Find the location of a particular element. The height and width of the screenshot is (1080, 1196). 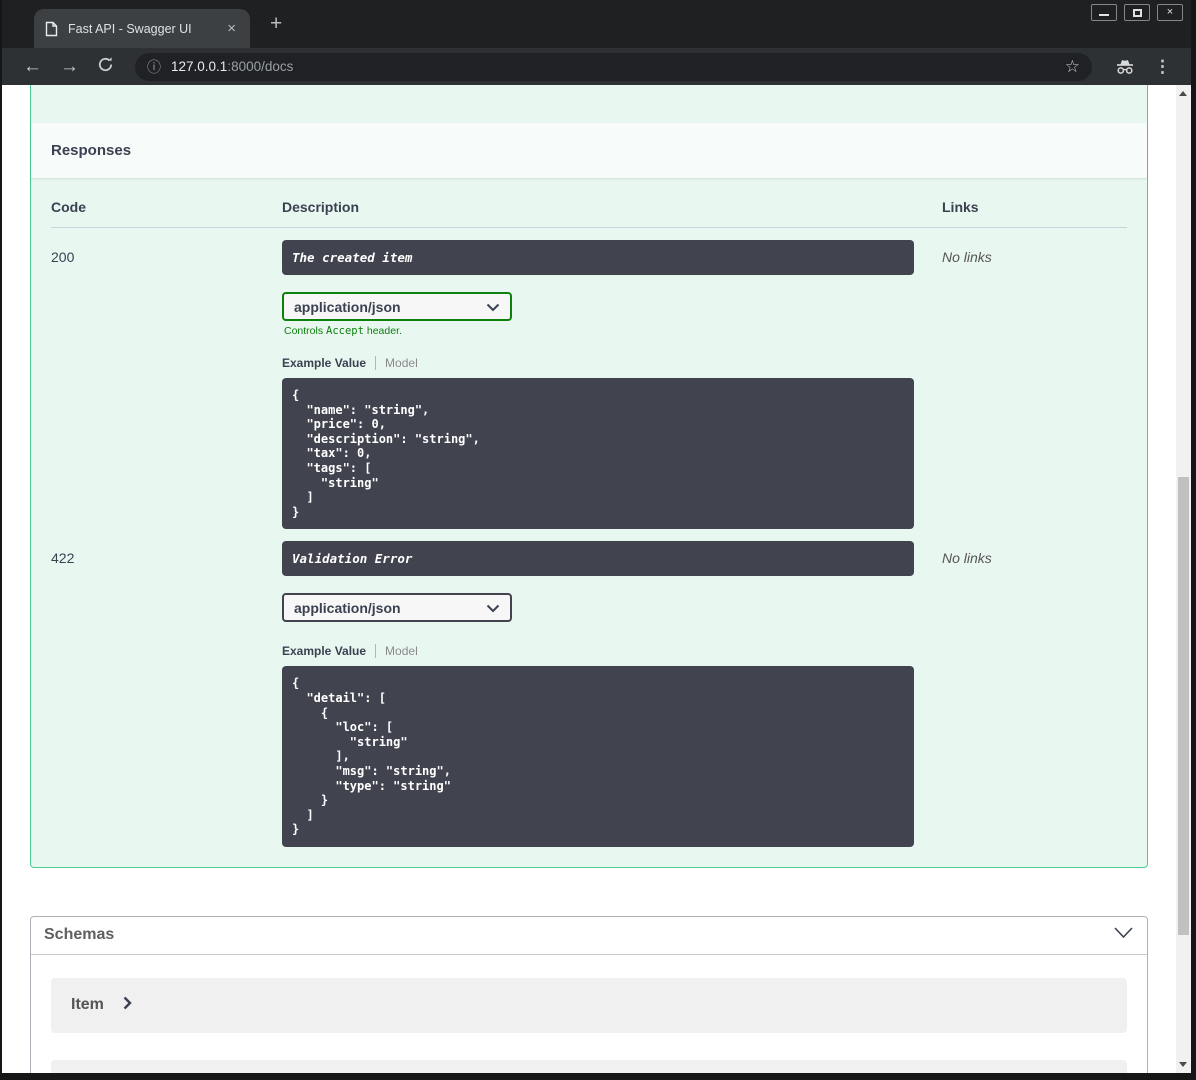

url-host: 127.0.0.1 is located at coordinates (199, 66).